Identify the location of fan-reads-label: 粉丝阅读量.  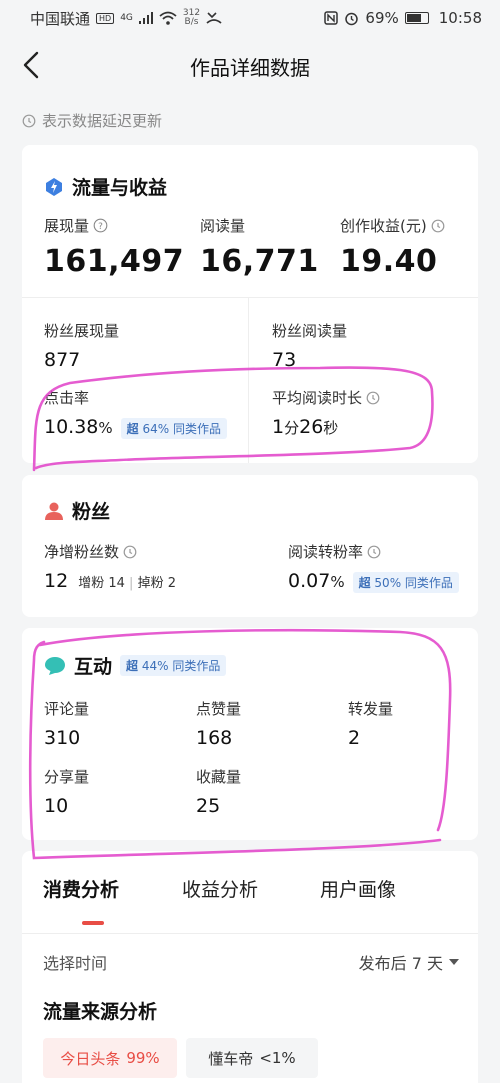
(310, 331).